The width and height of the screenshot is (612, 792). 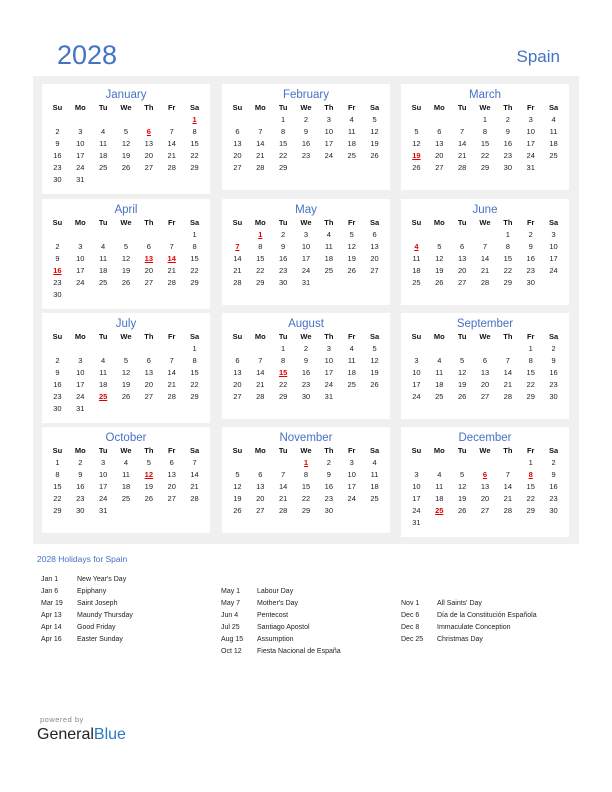 I want to click on holiday-name: New Year's Day, so click(x=102, y=579).